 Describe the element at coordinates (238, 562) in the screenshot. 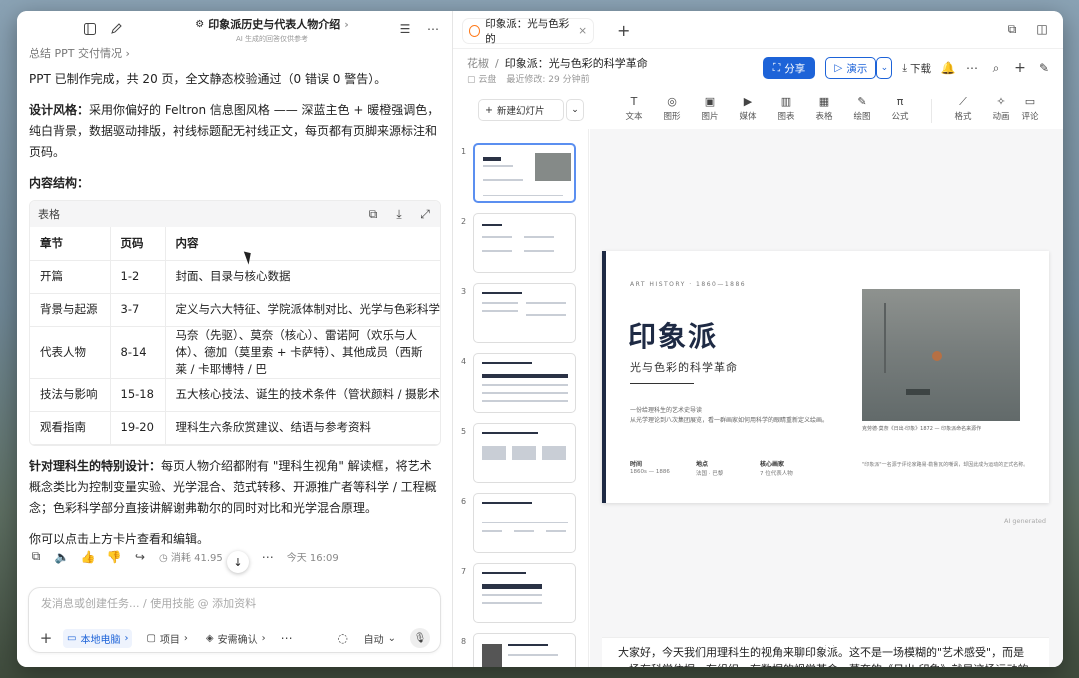

I see `scroll-down-button: ↓` at that location.